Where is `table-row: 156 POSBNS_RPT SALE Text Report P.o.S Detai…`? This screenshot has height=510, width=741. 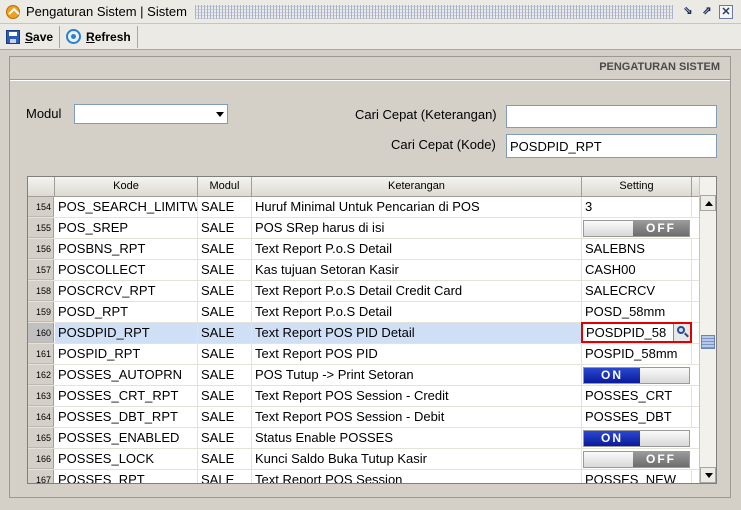
table-row: 156 POSBNS_RPT SALE Text Report P.o.S Detai… is located at coordinates (364, 249).